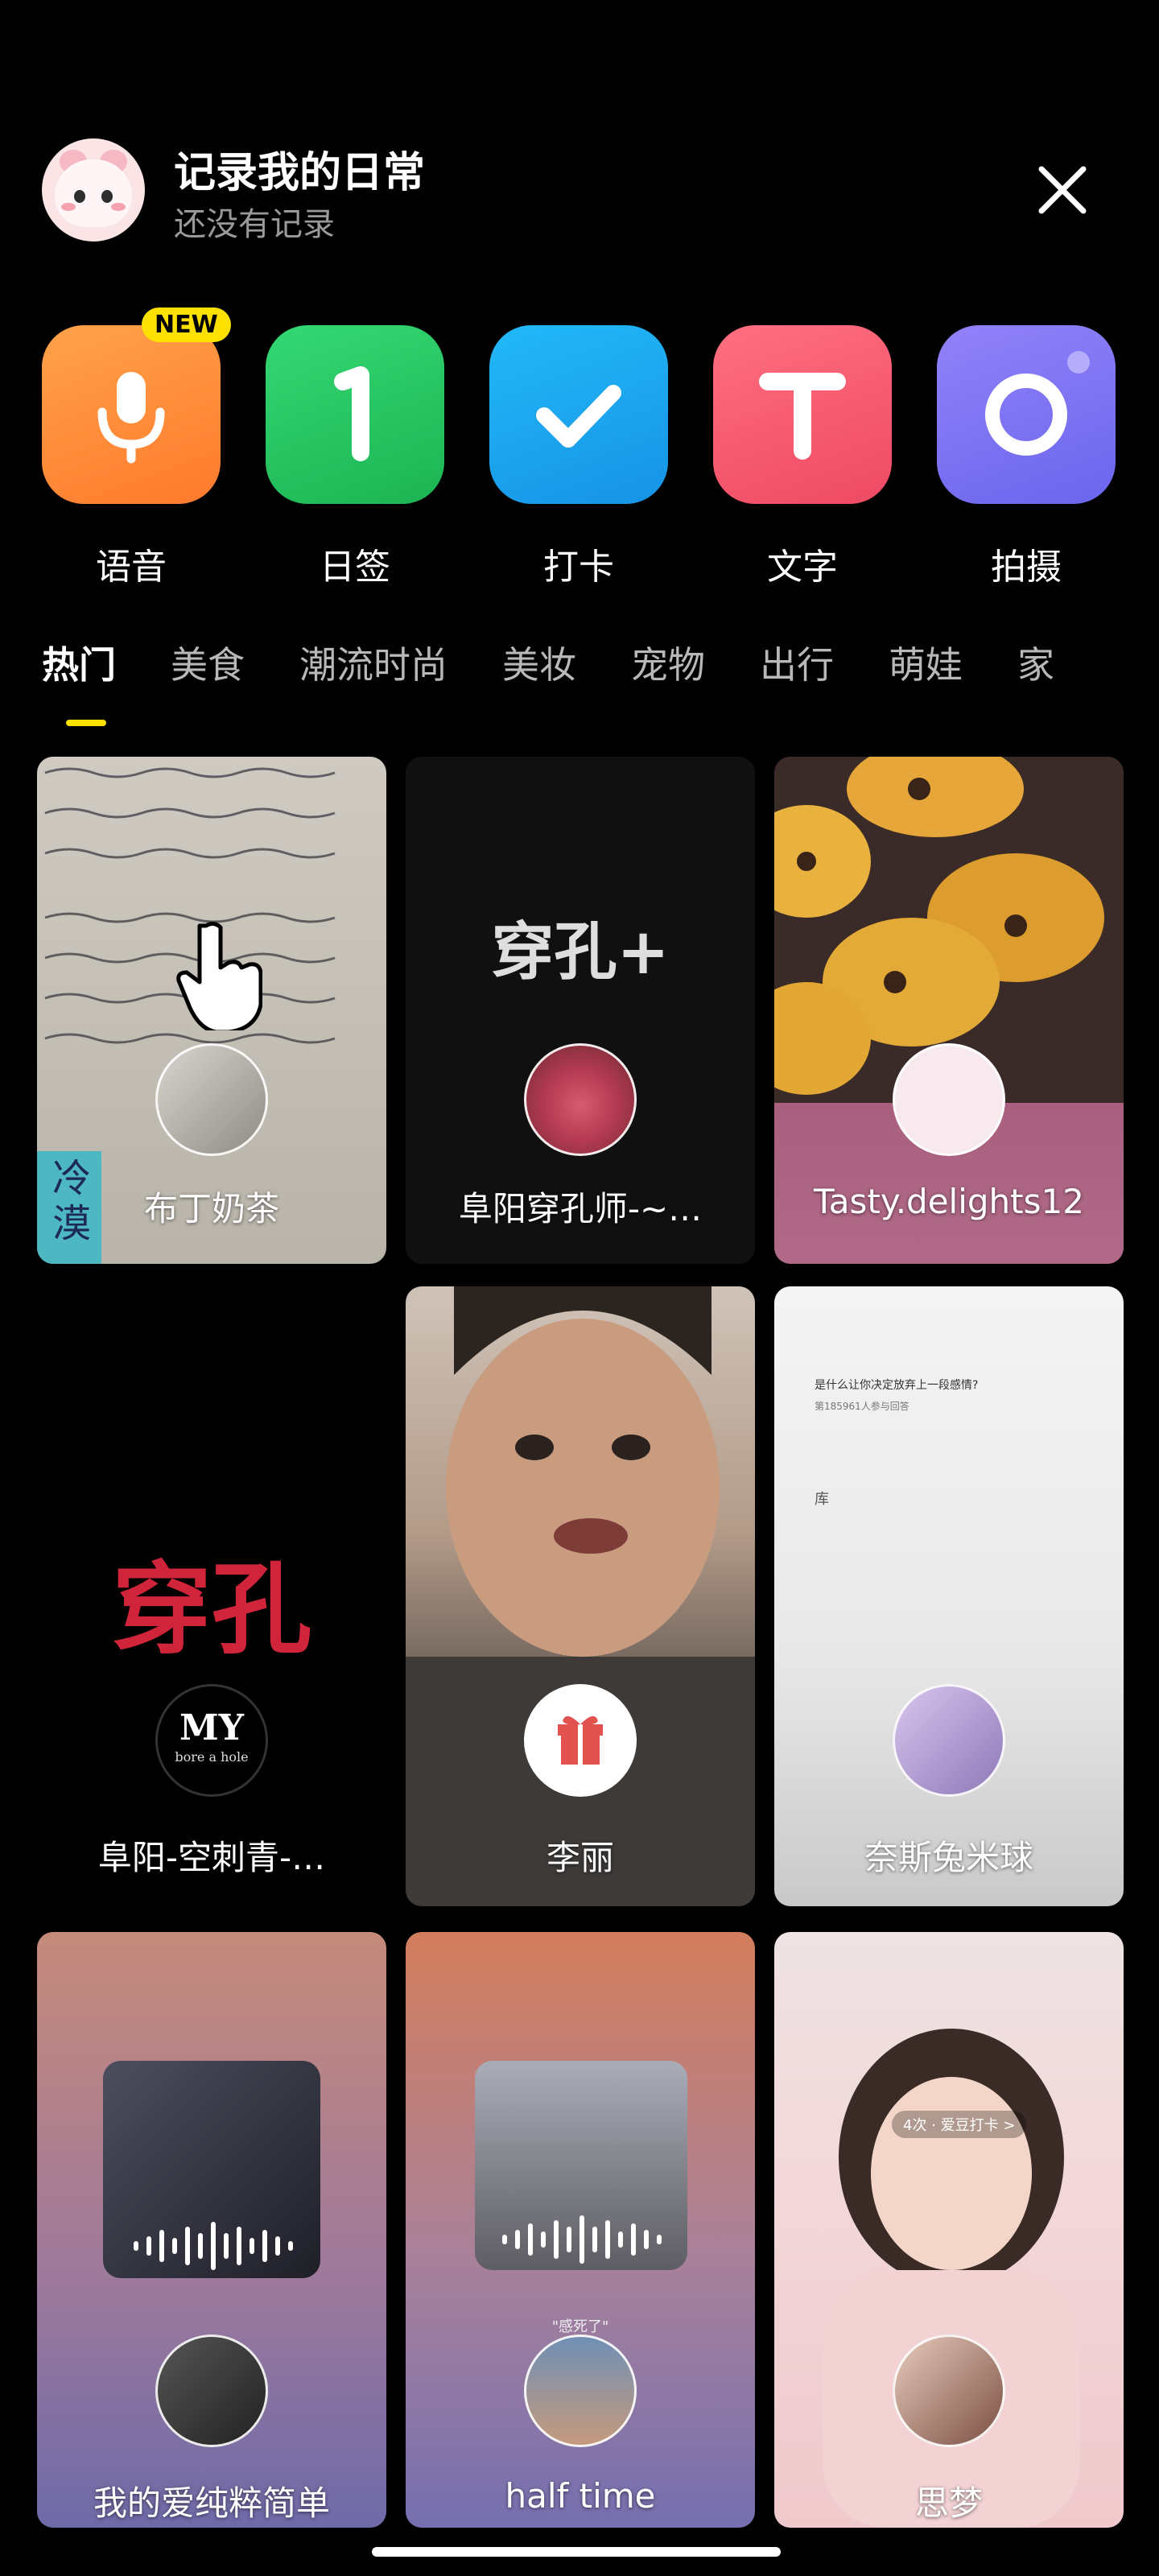  Describe the element at coordinates (212, 1757) in the screenshot. I see `logo-subtext: bore a hole` at that location.